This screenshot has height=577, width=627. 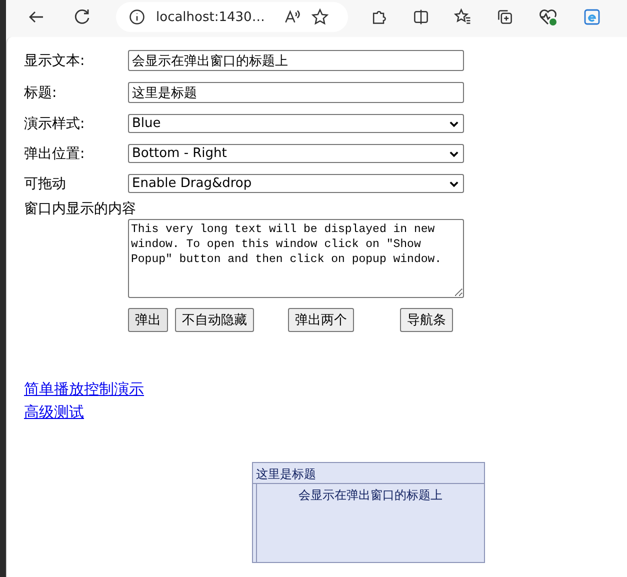 I want to click on reload-icon, so click(x=82, y=17).